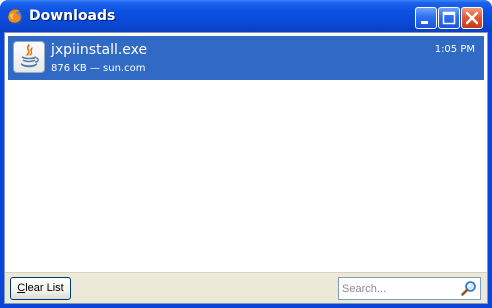 The height and width of the screenshot is (308, 492). I want to click on magnifier-icon, so click(469, 289).